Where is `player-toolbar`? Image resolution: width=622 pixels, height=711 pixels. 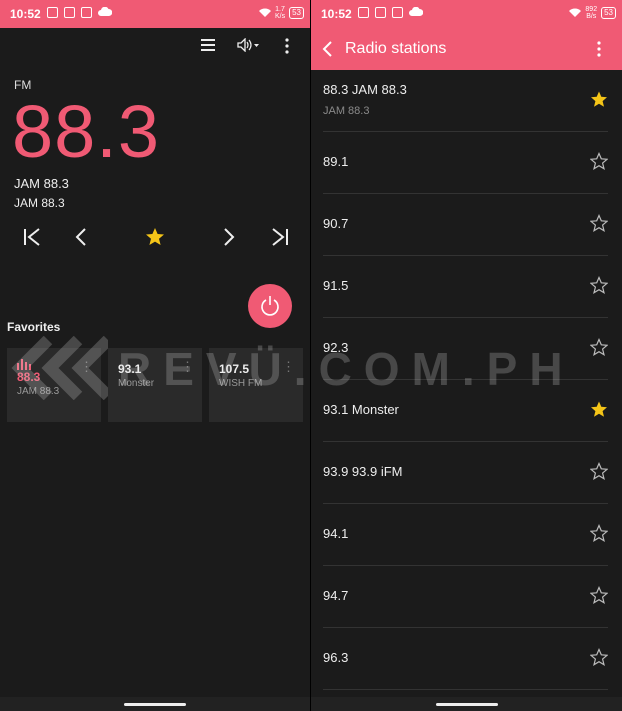
player-toolbar is located at coordinates (155, 48).